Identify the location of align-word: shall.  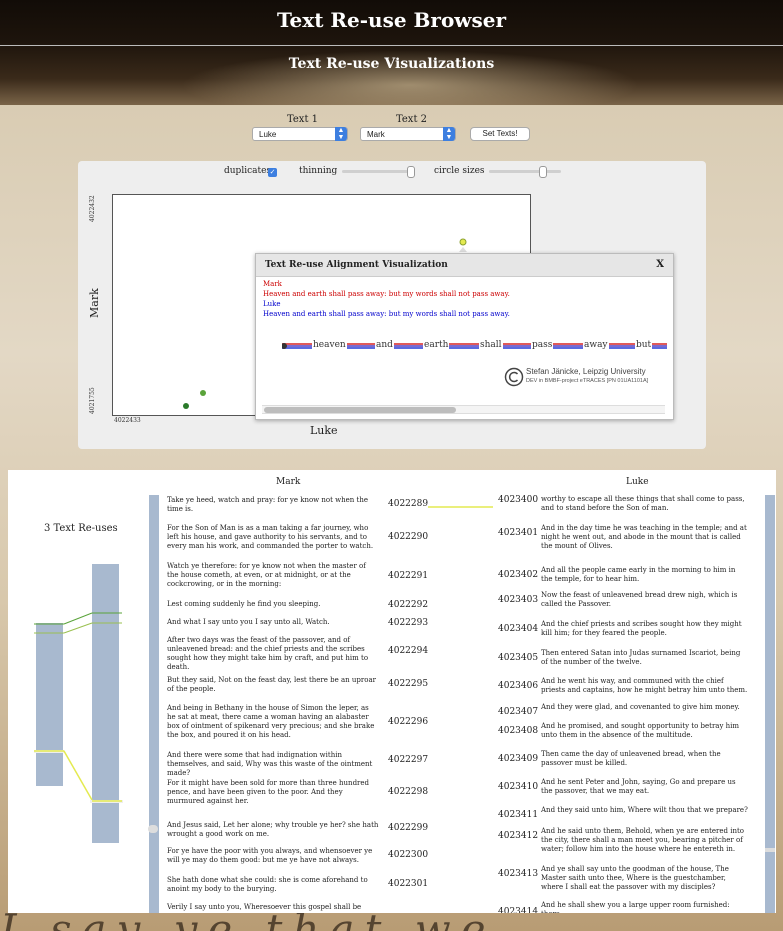
(491, 345).